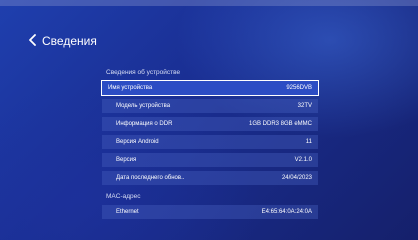 This screenshot has height=240, width=418. I want to click on row-value: V2.1.0, so click(303, 160).